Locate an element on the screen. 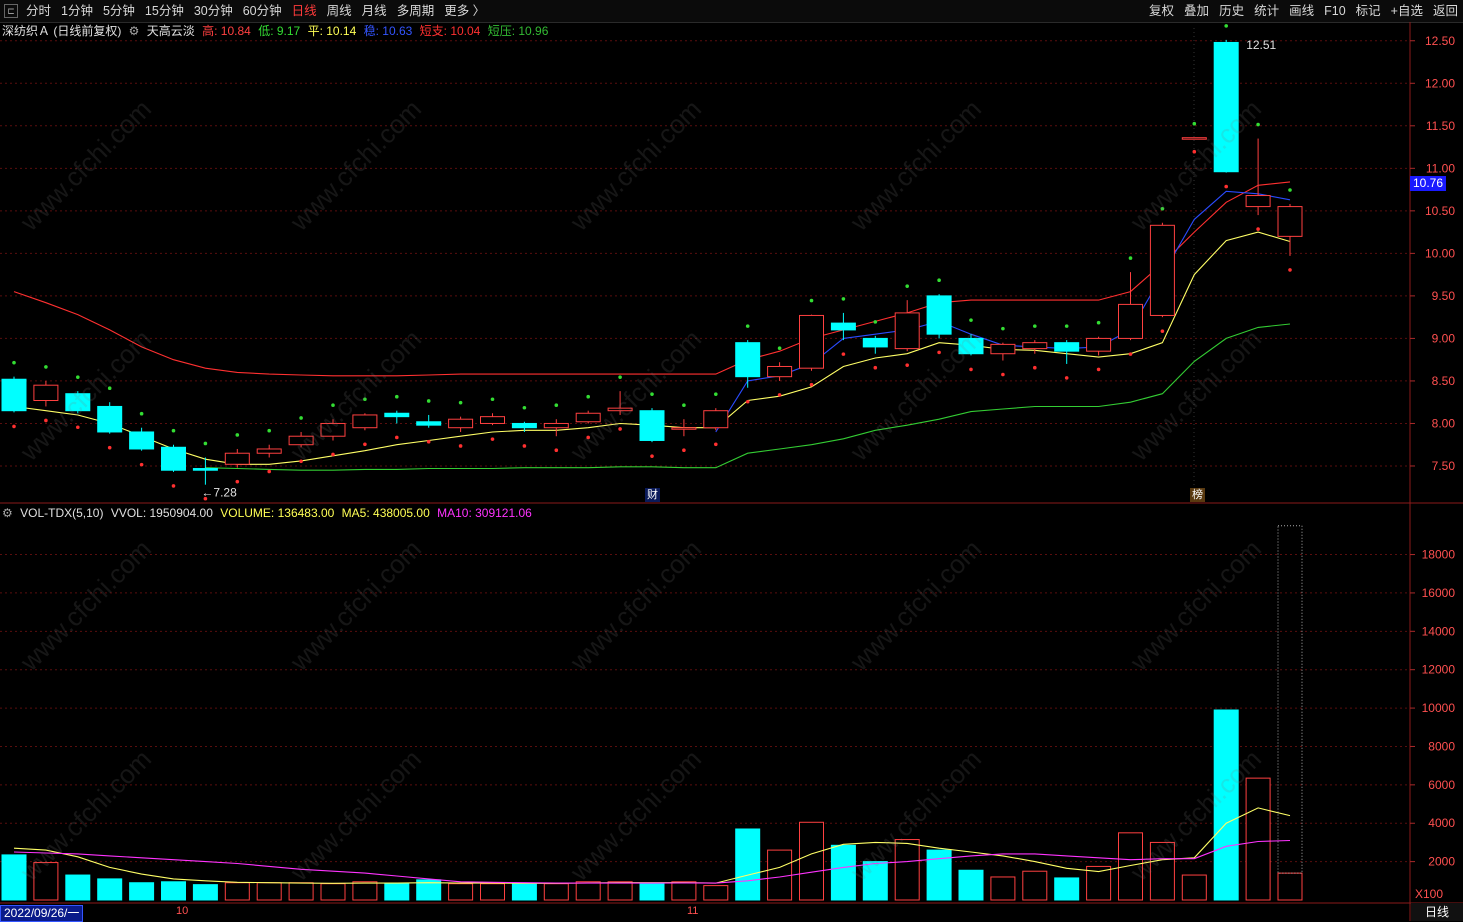 The image size is (1463, 922). ranking-marker: 榜 is located at coordinates (1197, 495).